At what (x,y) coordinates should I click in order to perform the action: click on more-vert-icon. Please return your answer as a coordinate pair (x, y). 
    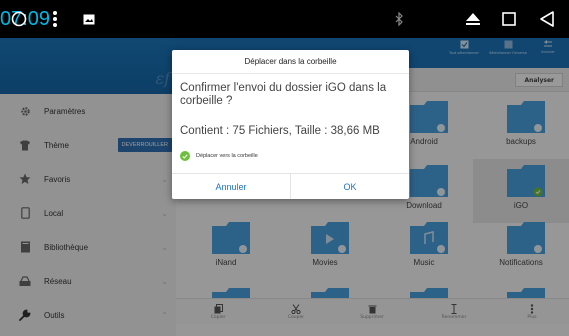
    Looking at the image, I should click on (55, 19).